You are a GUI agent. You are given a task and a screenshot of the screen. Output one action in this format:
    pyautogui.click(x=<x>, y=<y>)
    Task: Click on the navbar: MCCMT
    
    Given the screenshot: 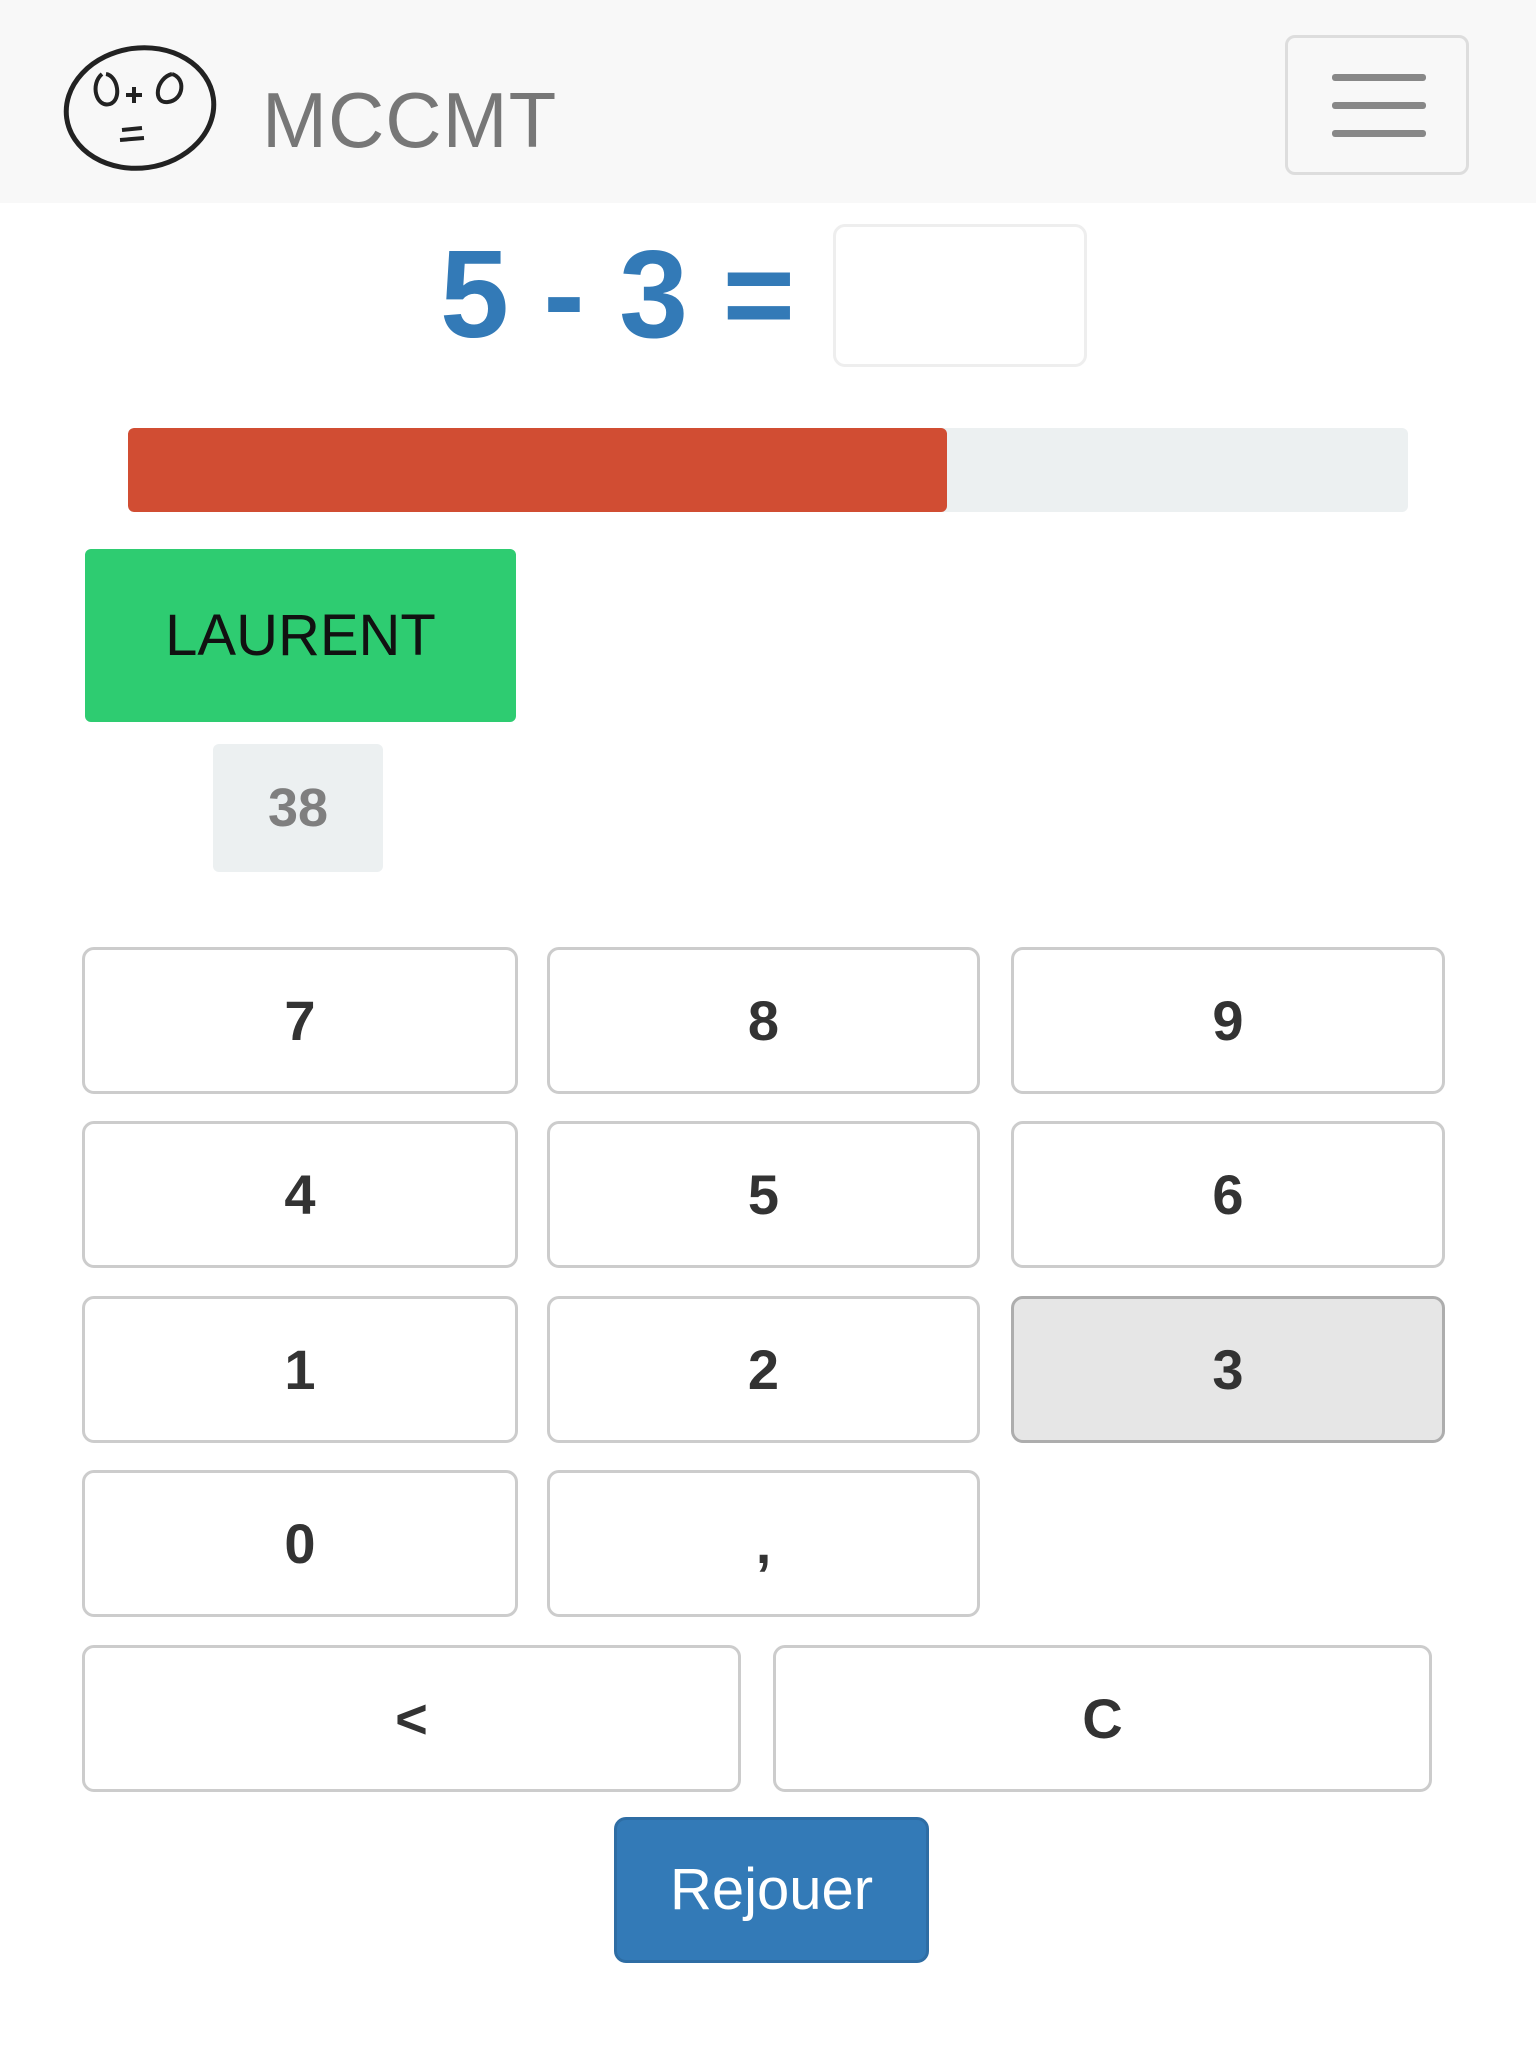 What is the action you would take?
    pyautogui.click(x=768, y=101)
    